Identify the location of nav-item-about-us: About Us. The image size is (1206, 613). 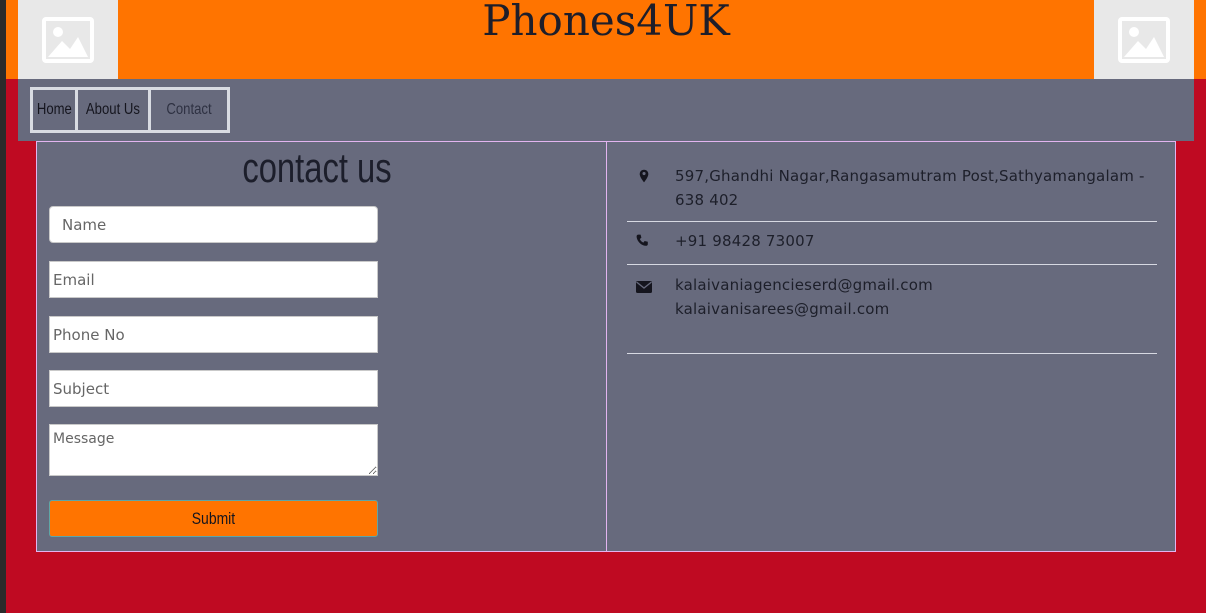
(113, 110).